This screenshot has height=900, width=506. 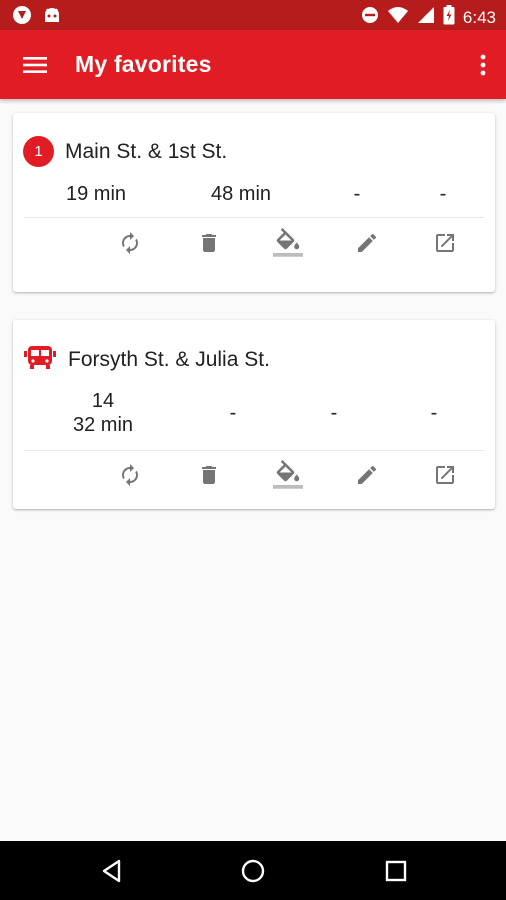 I want to click on stop-name: Main St. & 1st St., so click(x=146, y=151).